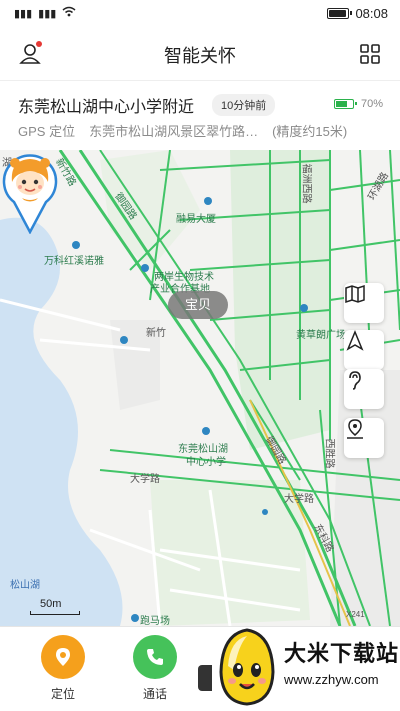  Describe the element at coordinates (321, 335) in the screenshot. I see `map-label: 黄草朗广场` at that location.